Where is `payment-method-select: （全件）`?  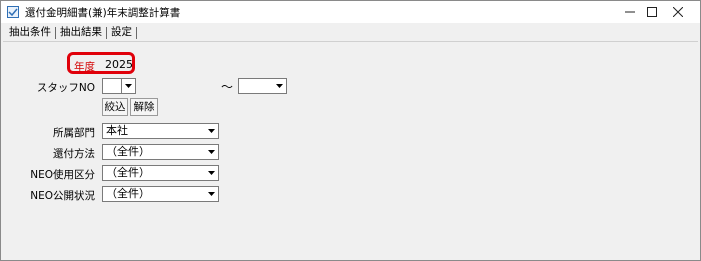
payment-method-select: （全件） is located at coordinates (160, 152).